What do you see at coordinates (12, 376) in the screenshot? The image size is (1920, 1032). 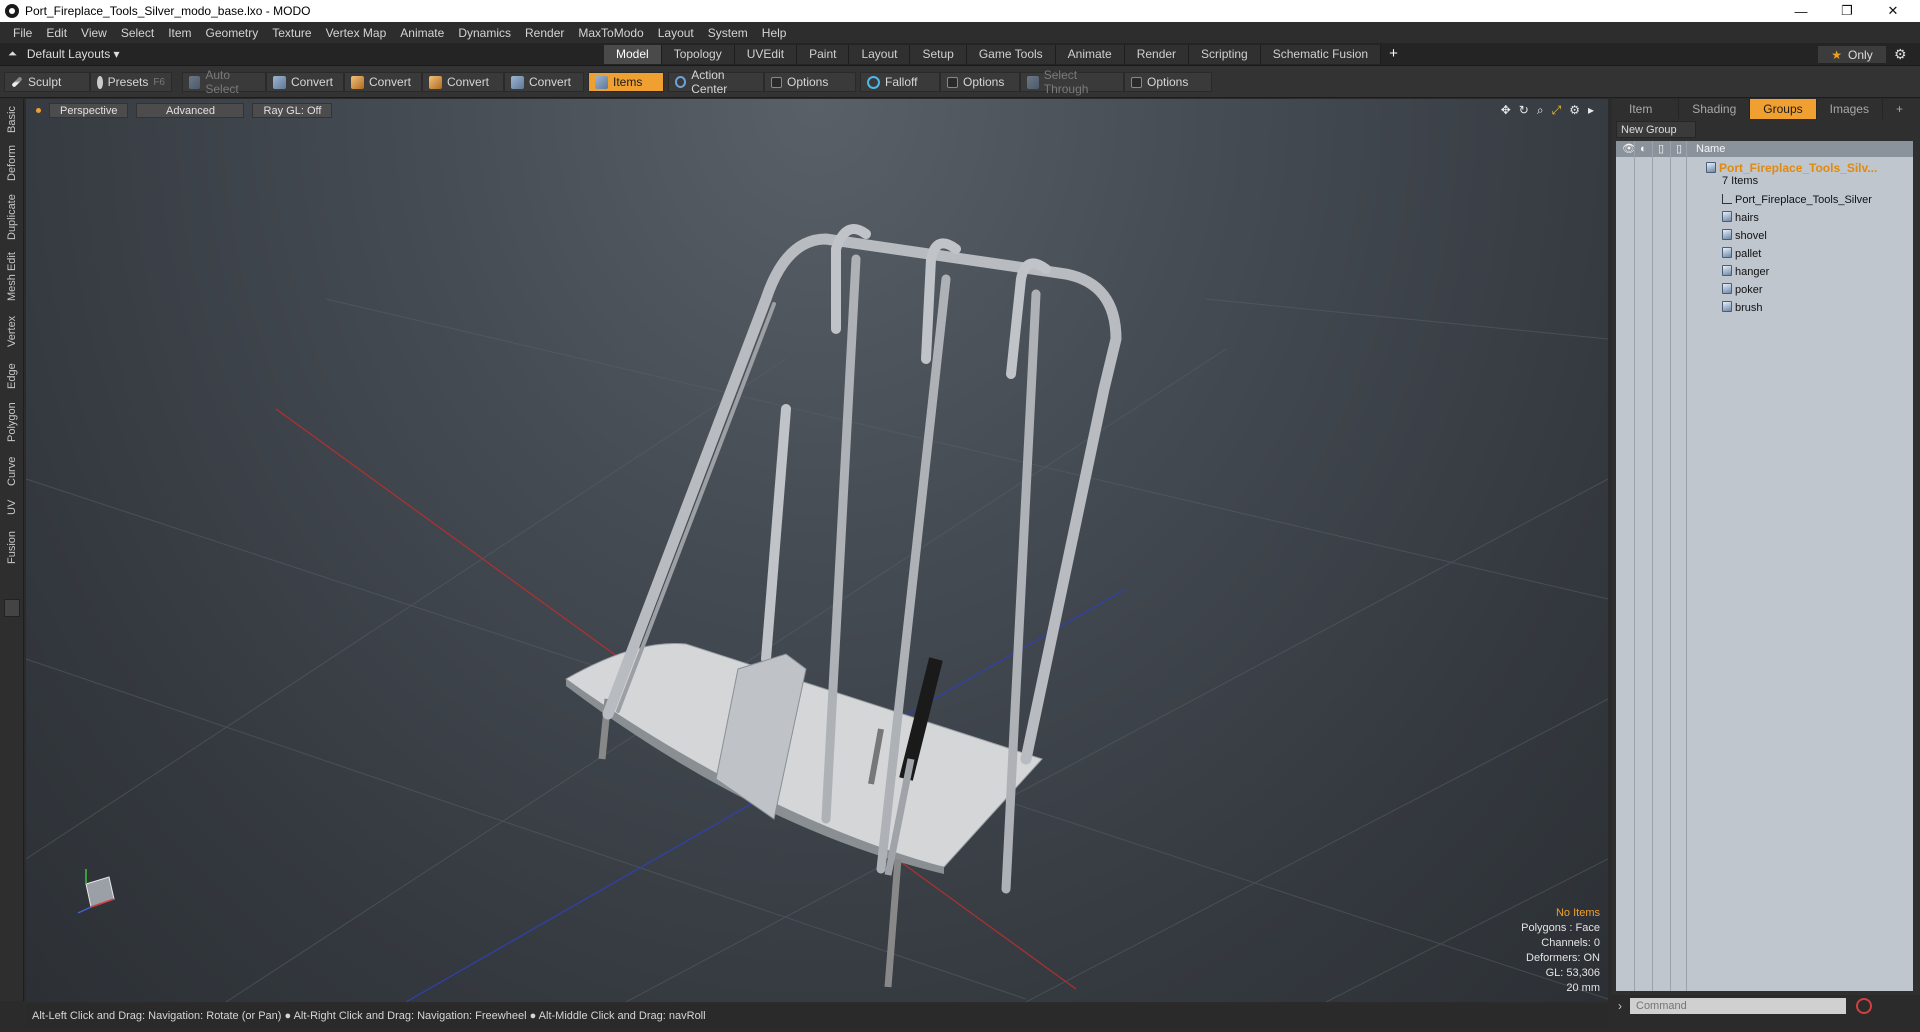 I see `vtab-edge: Edge` at bounding box center [12, 376].